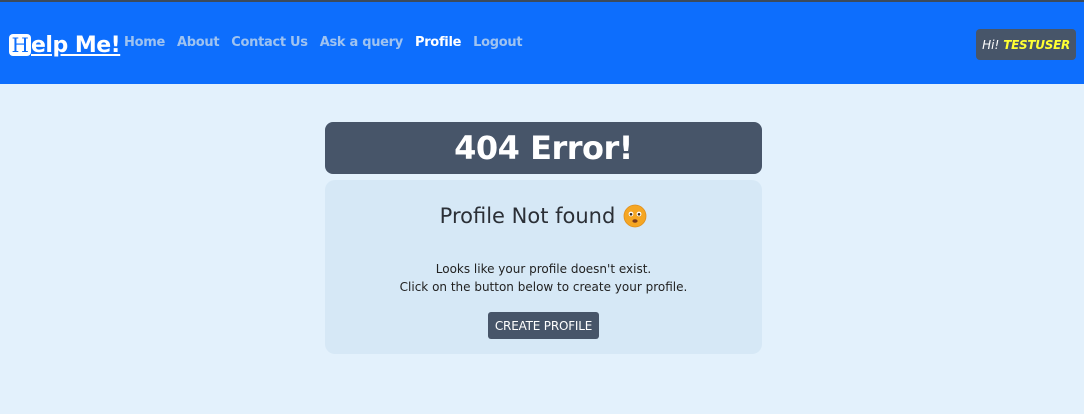 The width and height of the screenshot is (1084, 414). Describe the element at coordinates (527, 216) in the screenshot. I see `card-title-text: Profile Not found` at that location.